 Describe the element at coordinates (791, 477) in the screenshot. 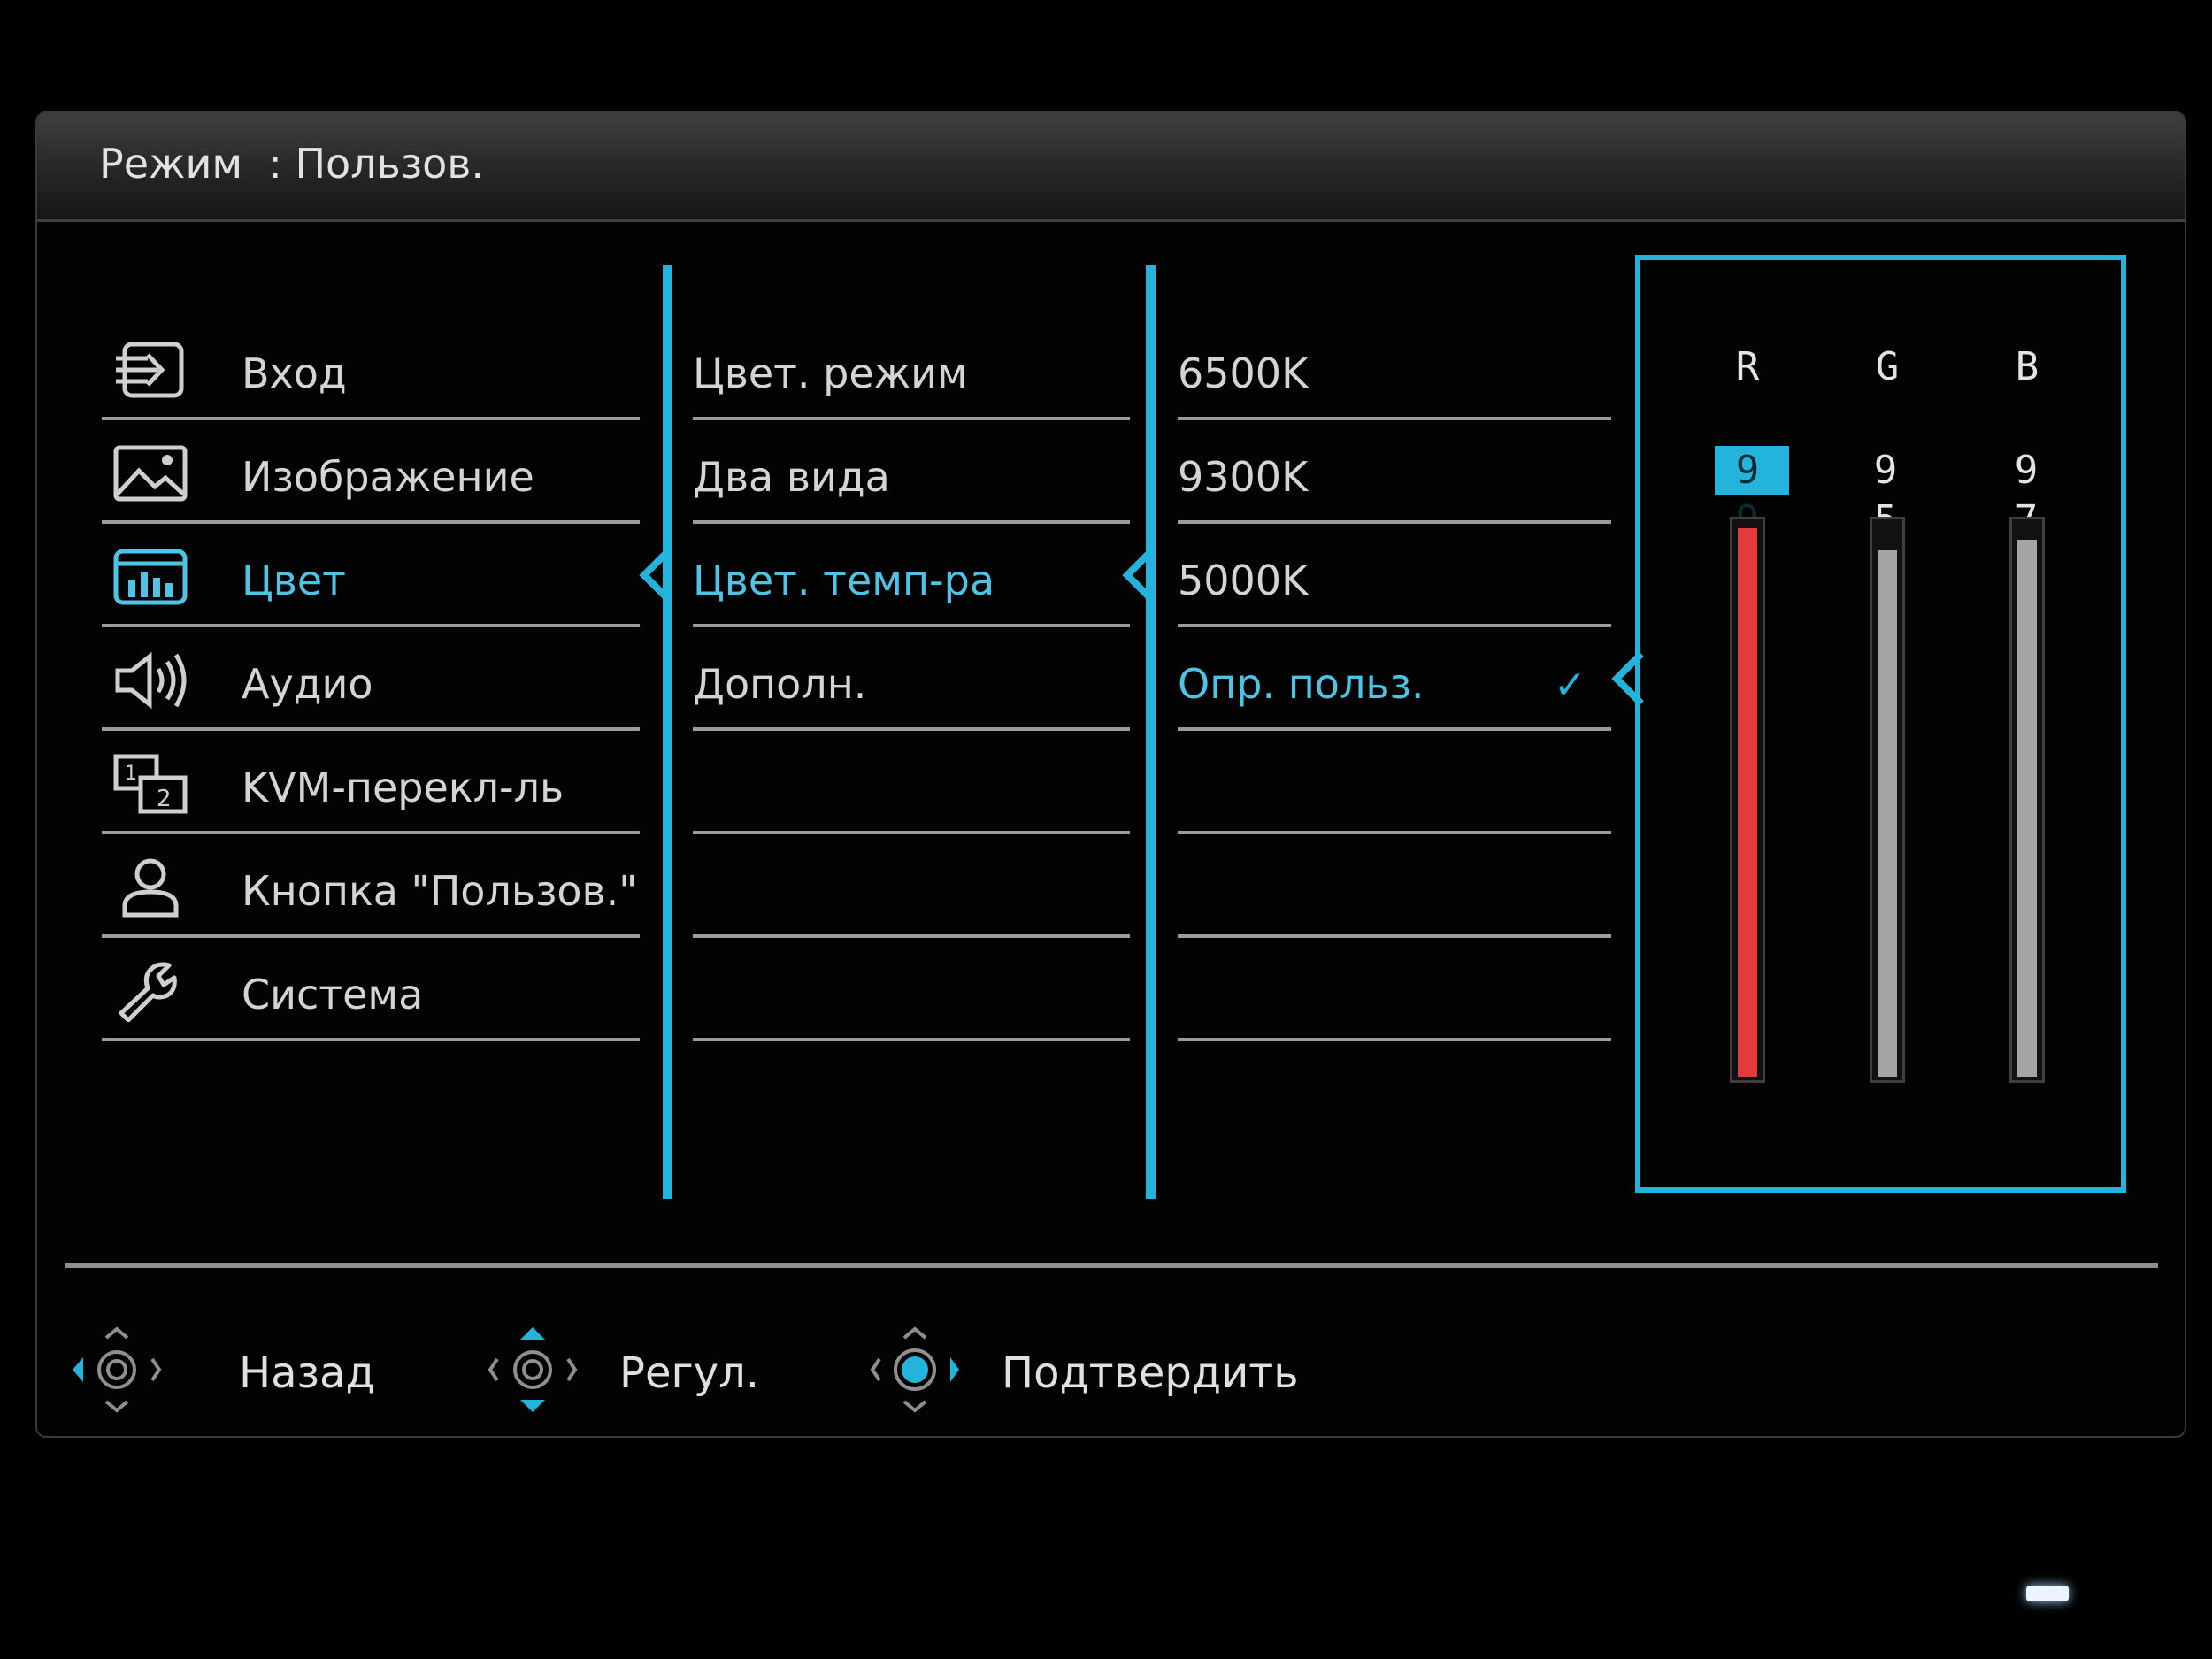

I see `submenu-item-label: Два вида` at that location.